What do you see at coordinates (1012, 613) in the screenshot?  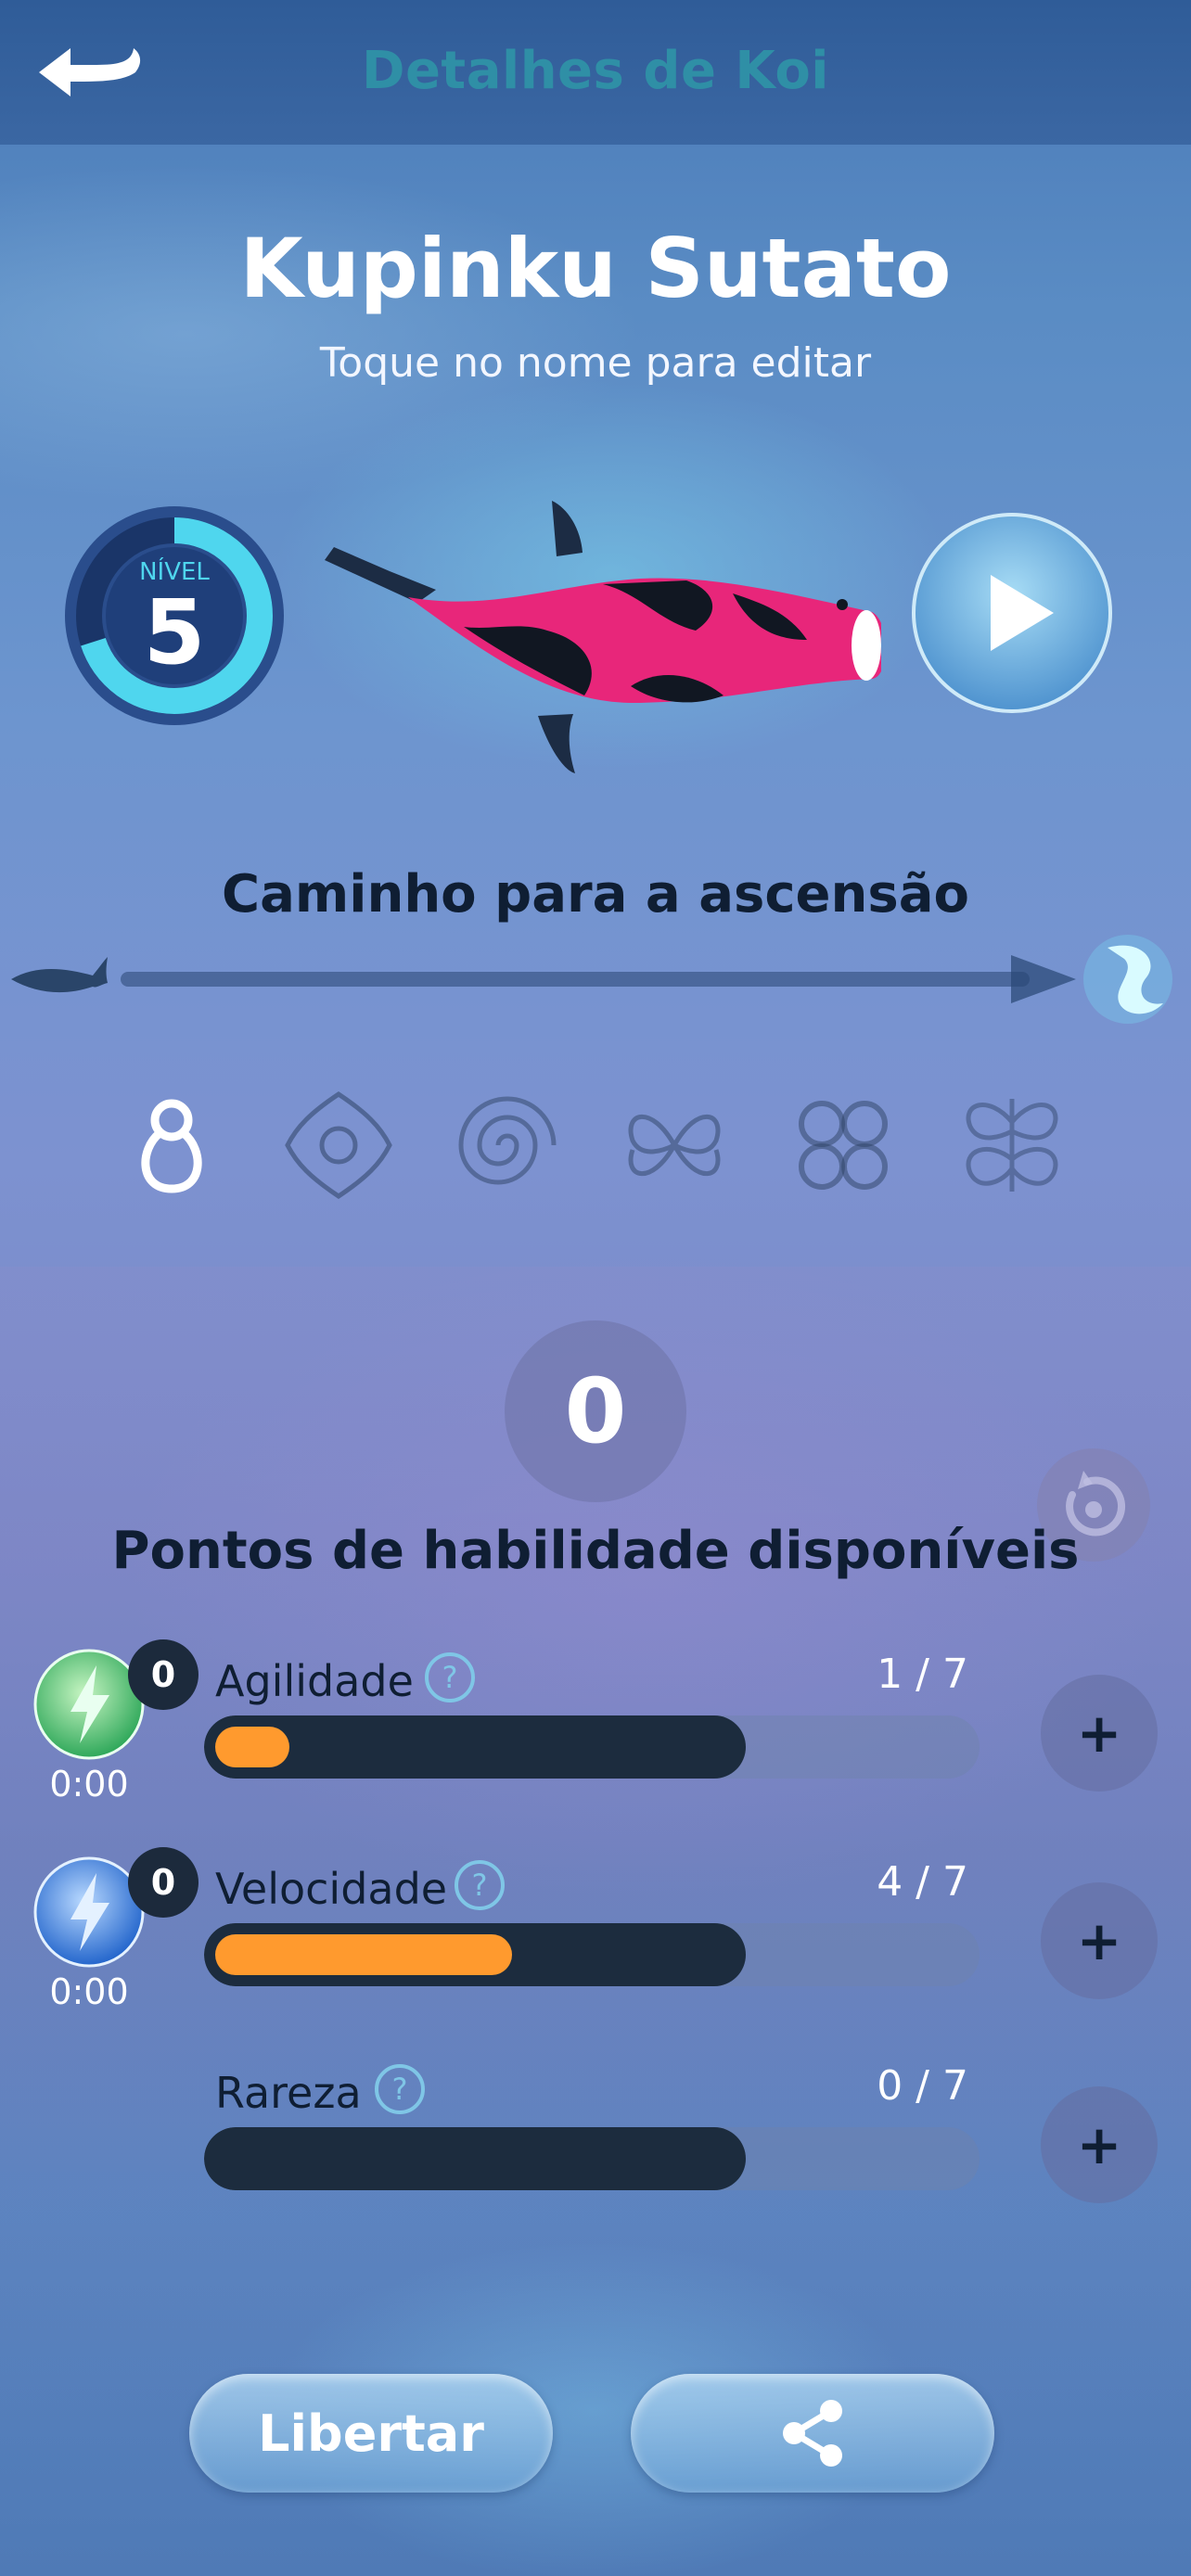 I see `play-button` at bounding box center [1012, 613].